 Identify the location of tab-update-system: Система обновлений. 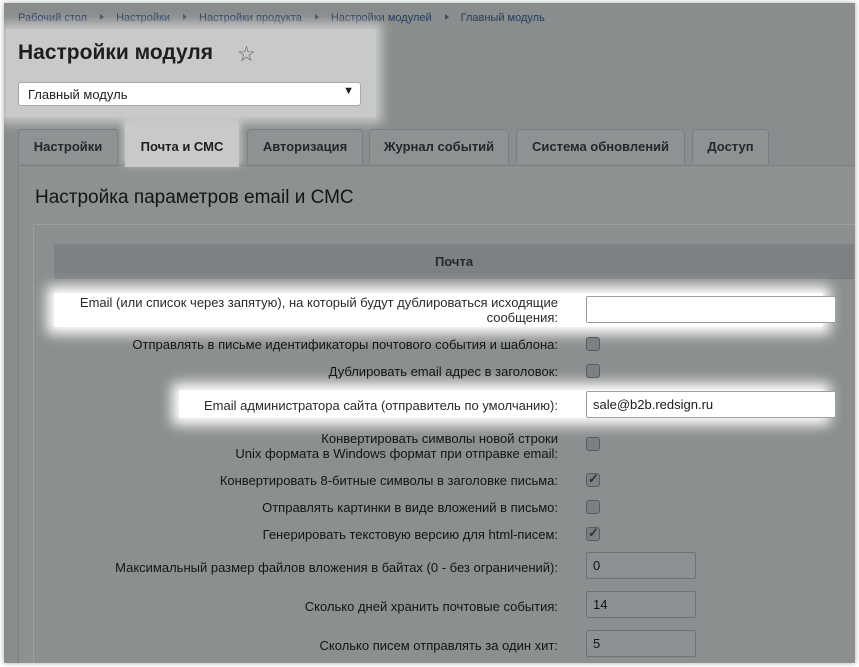
(600, 146).